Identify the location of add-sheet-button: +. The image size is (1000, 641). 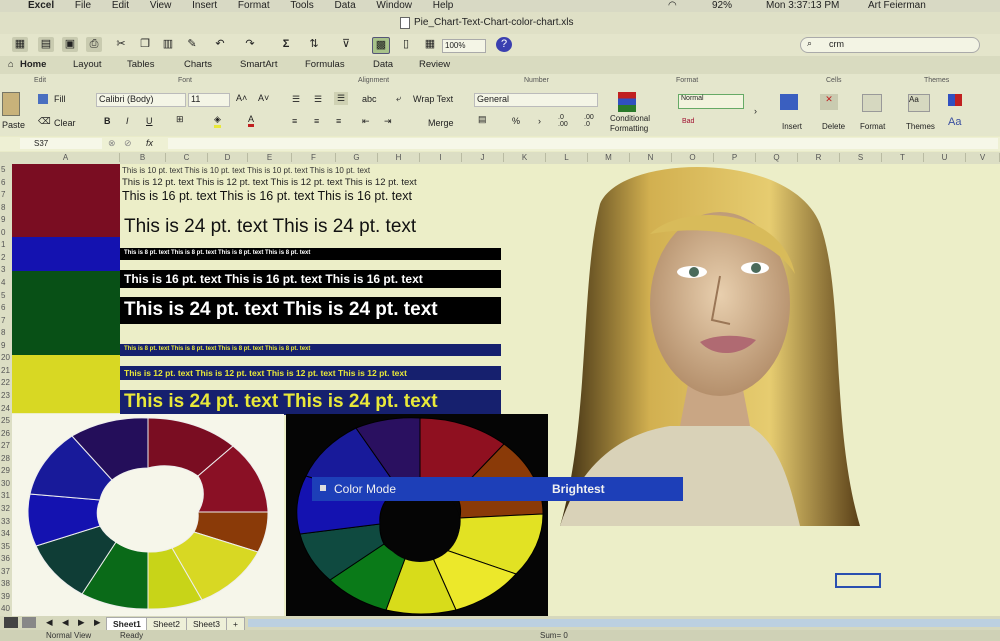
(235, 624).